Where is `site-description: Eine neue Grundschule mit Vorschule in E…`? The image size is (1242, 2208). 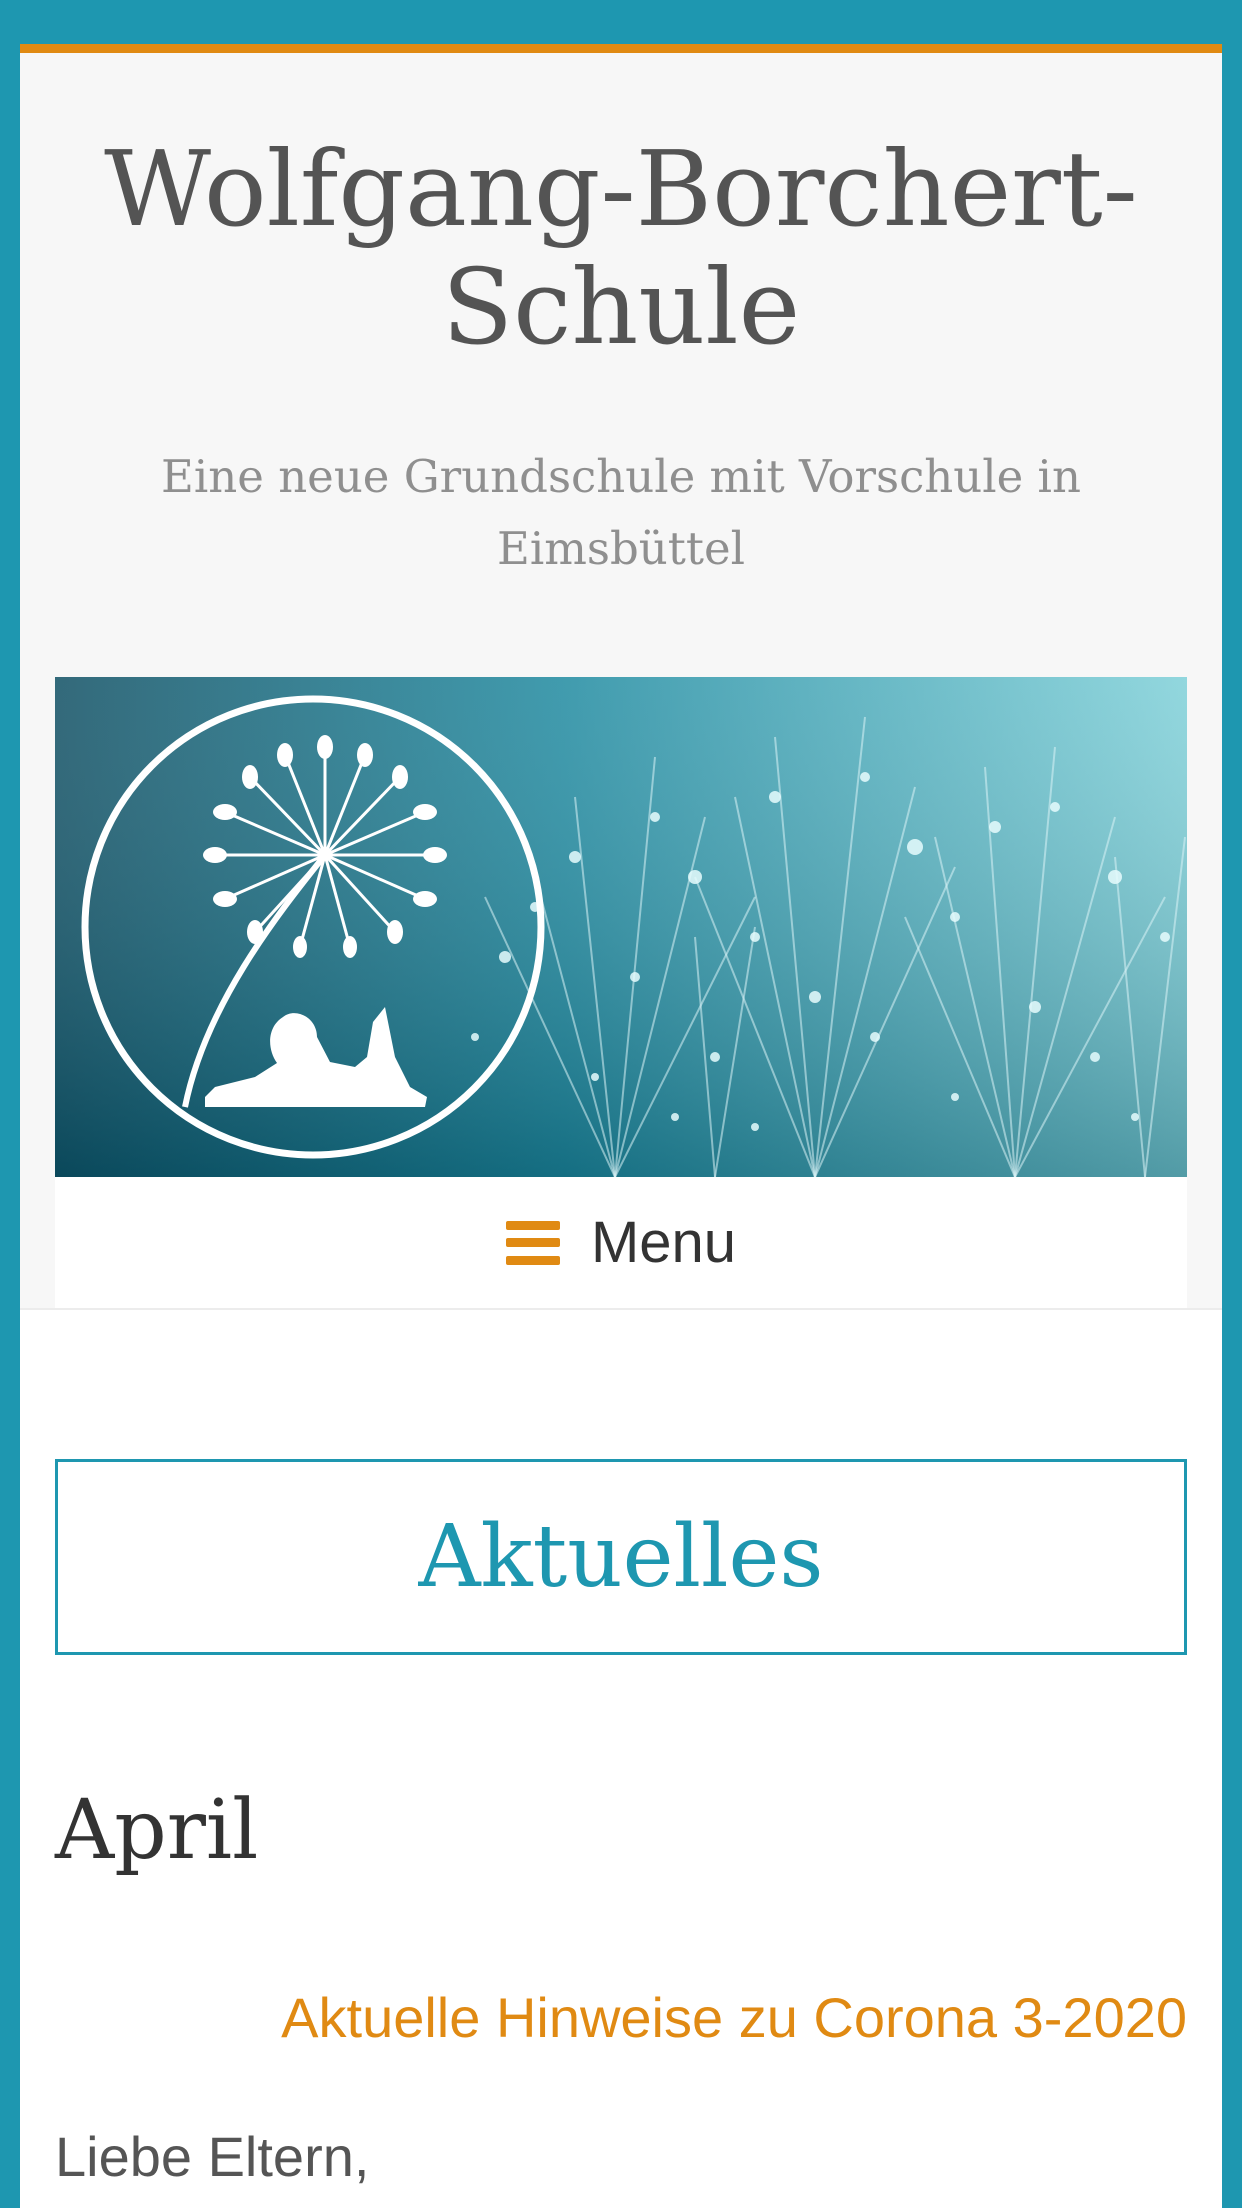
site-description: Eine neue Grundschule mit Vorschule in E… is located at coordinates (621, 512).